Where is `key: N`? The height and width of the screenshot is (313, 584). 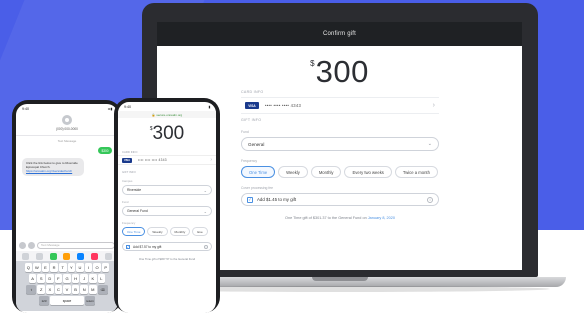 key: N is located at coordinates (84, 289).